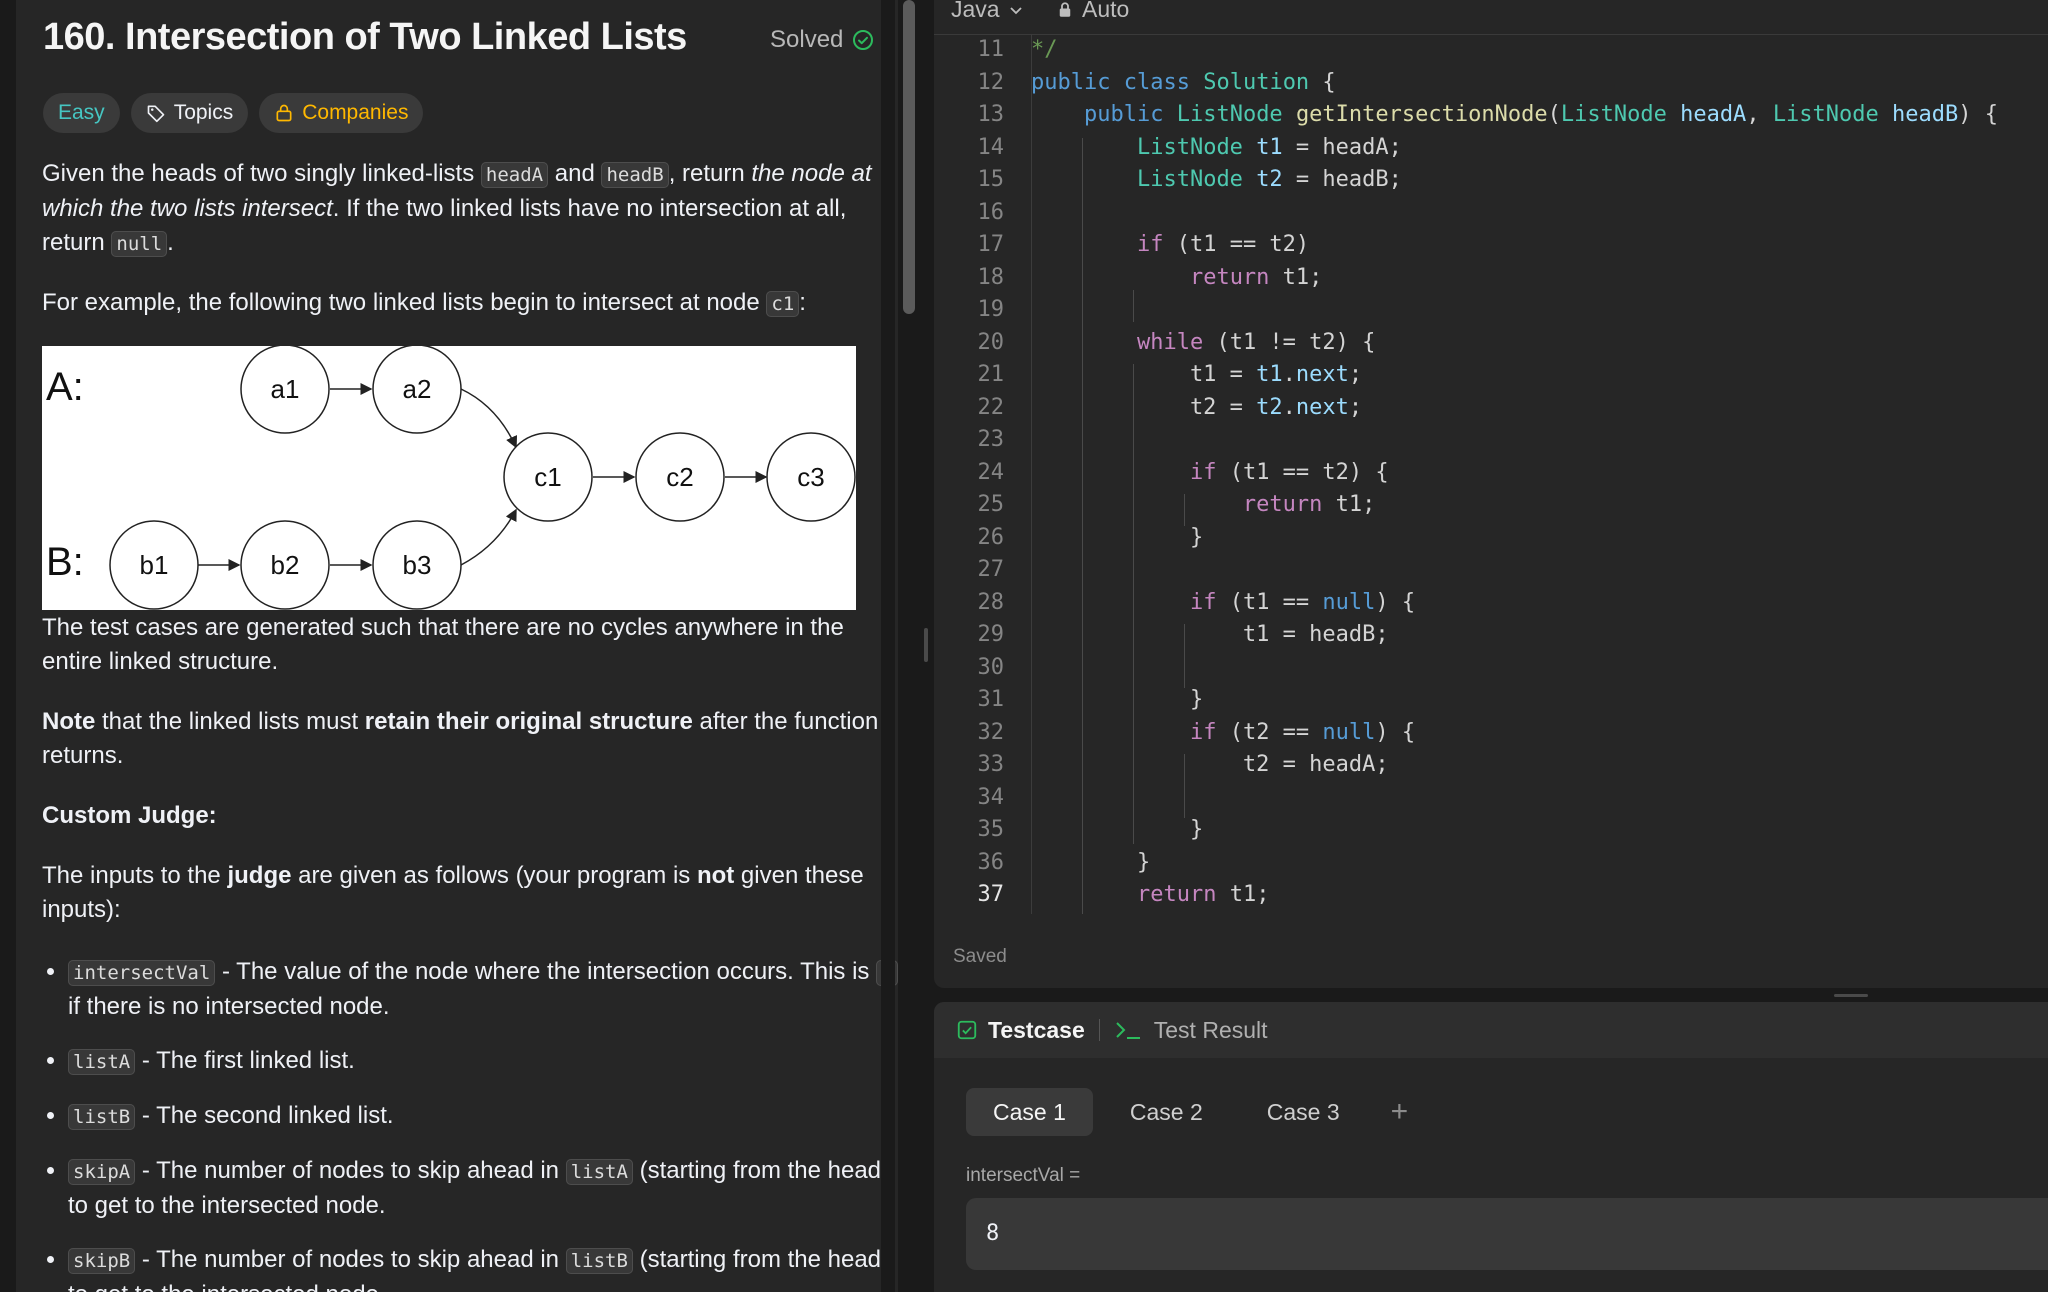  Describe the element at coordinates (1302, 602) in the screenshot. I see `code-text: if (t1 == null) {` at that location.